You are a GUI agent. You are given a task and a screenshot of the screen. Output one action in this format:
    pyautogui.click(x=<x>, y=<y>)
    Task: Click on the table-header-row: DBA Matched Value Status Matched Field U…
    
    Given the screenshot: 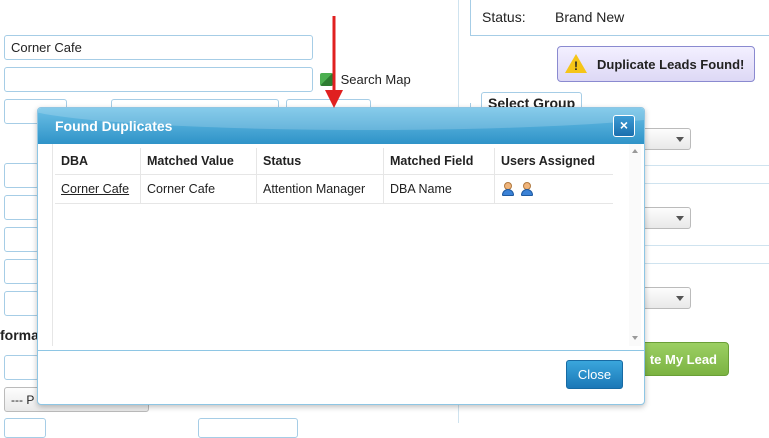 What is the action you would take?
    pyautogui.click(x=334, y=161)
    